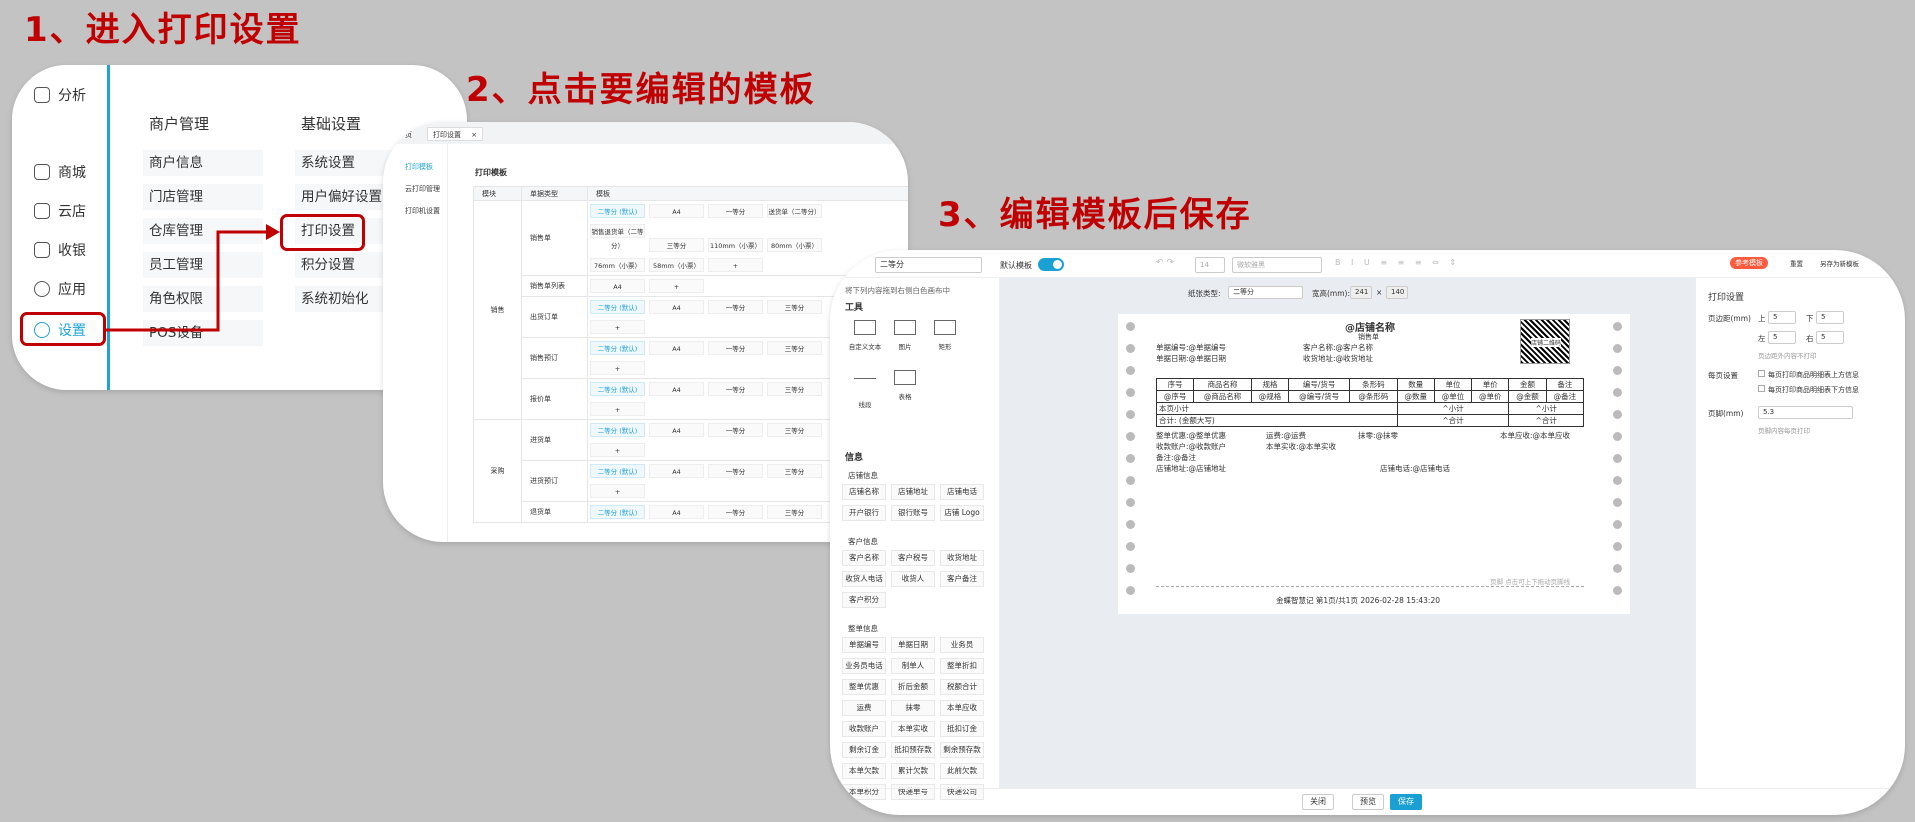 Image resolution: width=1915 pixels, height=822 pixels. What do you see at coordinates (905, 385) in the screenshot?
I see `tool-item: 表格` at bounding box center [905, 385].